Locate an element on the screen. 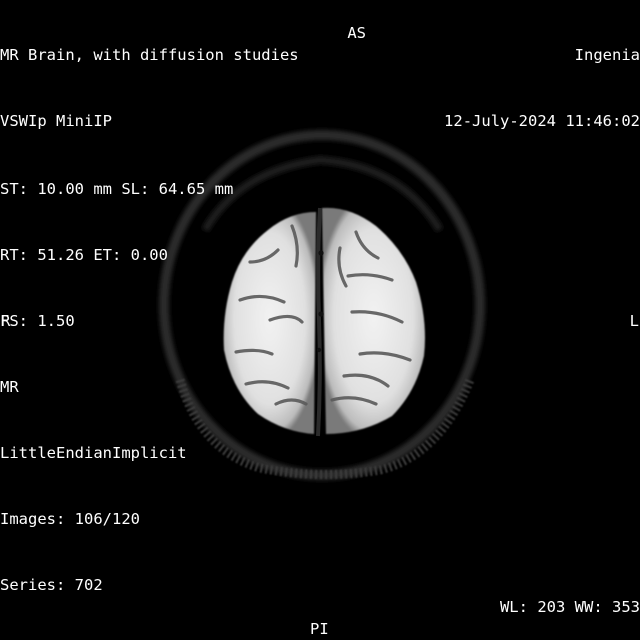 This screenshot has width=640, height=640. window-level-value: 203 is located at coordinates (551, 607).